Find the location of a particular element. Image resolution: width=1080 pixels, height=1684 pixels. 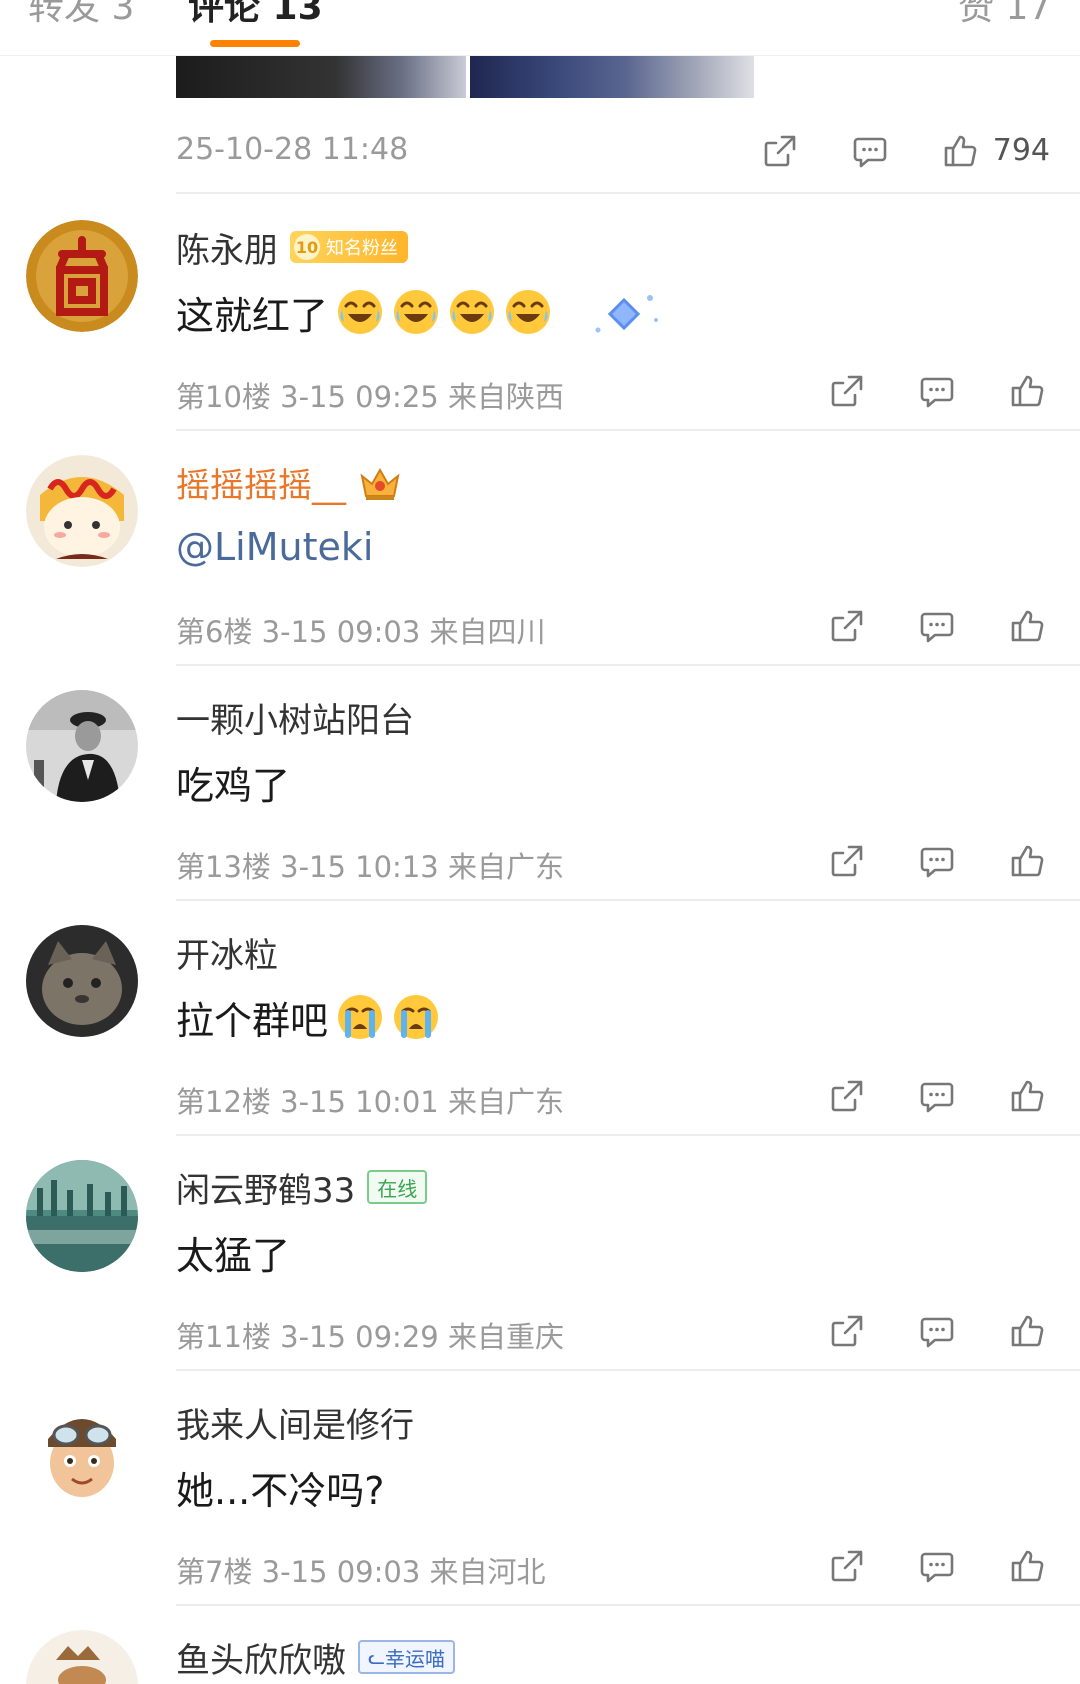

comment-header: 闲云野鹤33 在线 is located at coordinates (302, 1187).